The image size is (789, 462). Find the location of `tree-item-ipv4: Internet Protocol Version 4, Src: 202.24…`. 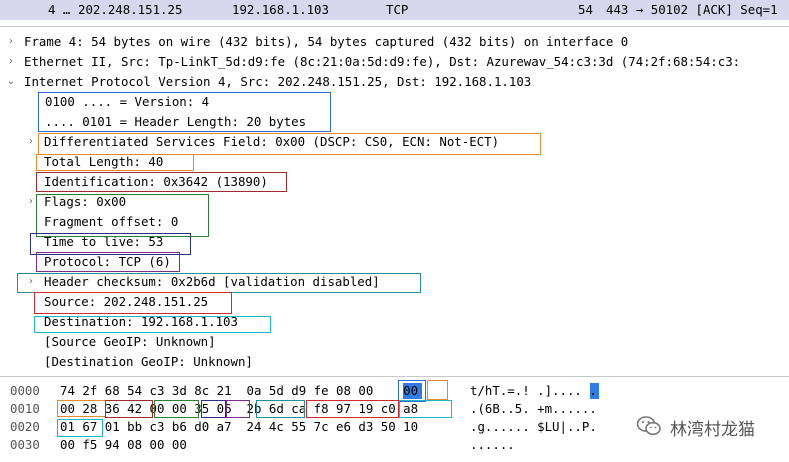

tree-item-ipv4: Internet Protocol Version 4, Src: 202.24… is located at coordinates (277, 82).